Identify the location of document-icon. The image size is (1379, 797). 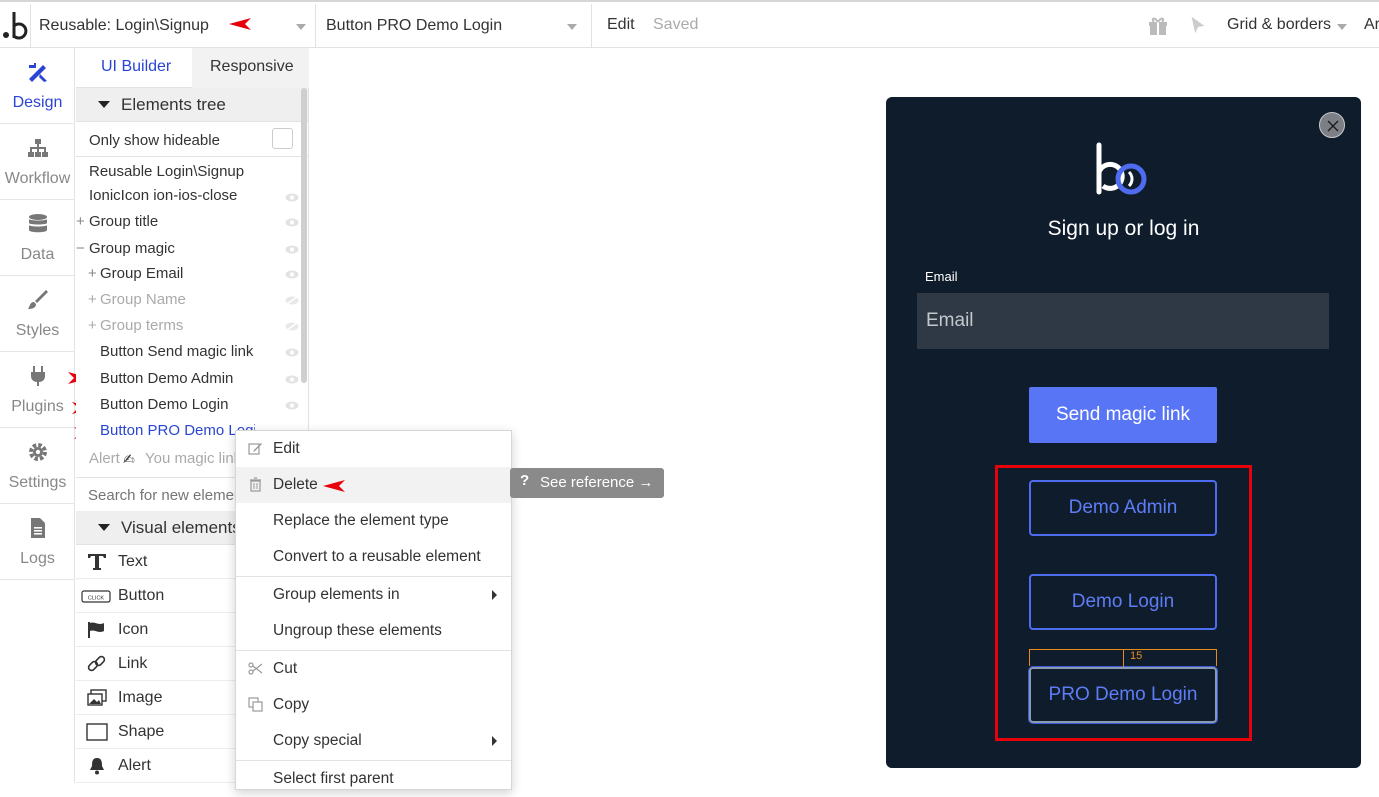
(38, 528).